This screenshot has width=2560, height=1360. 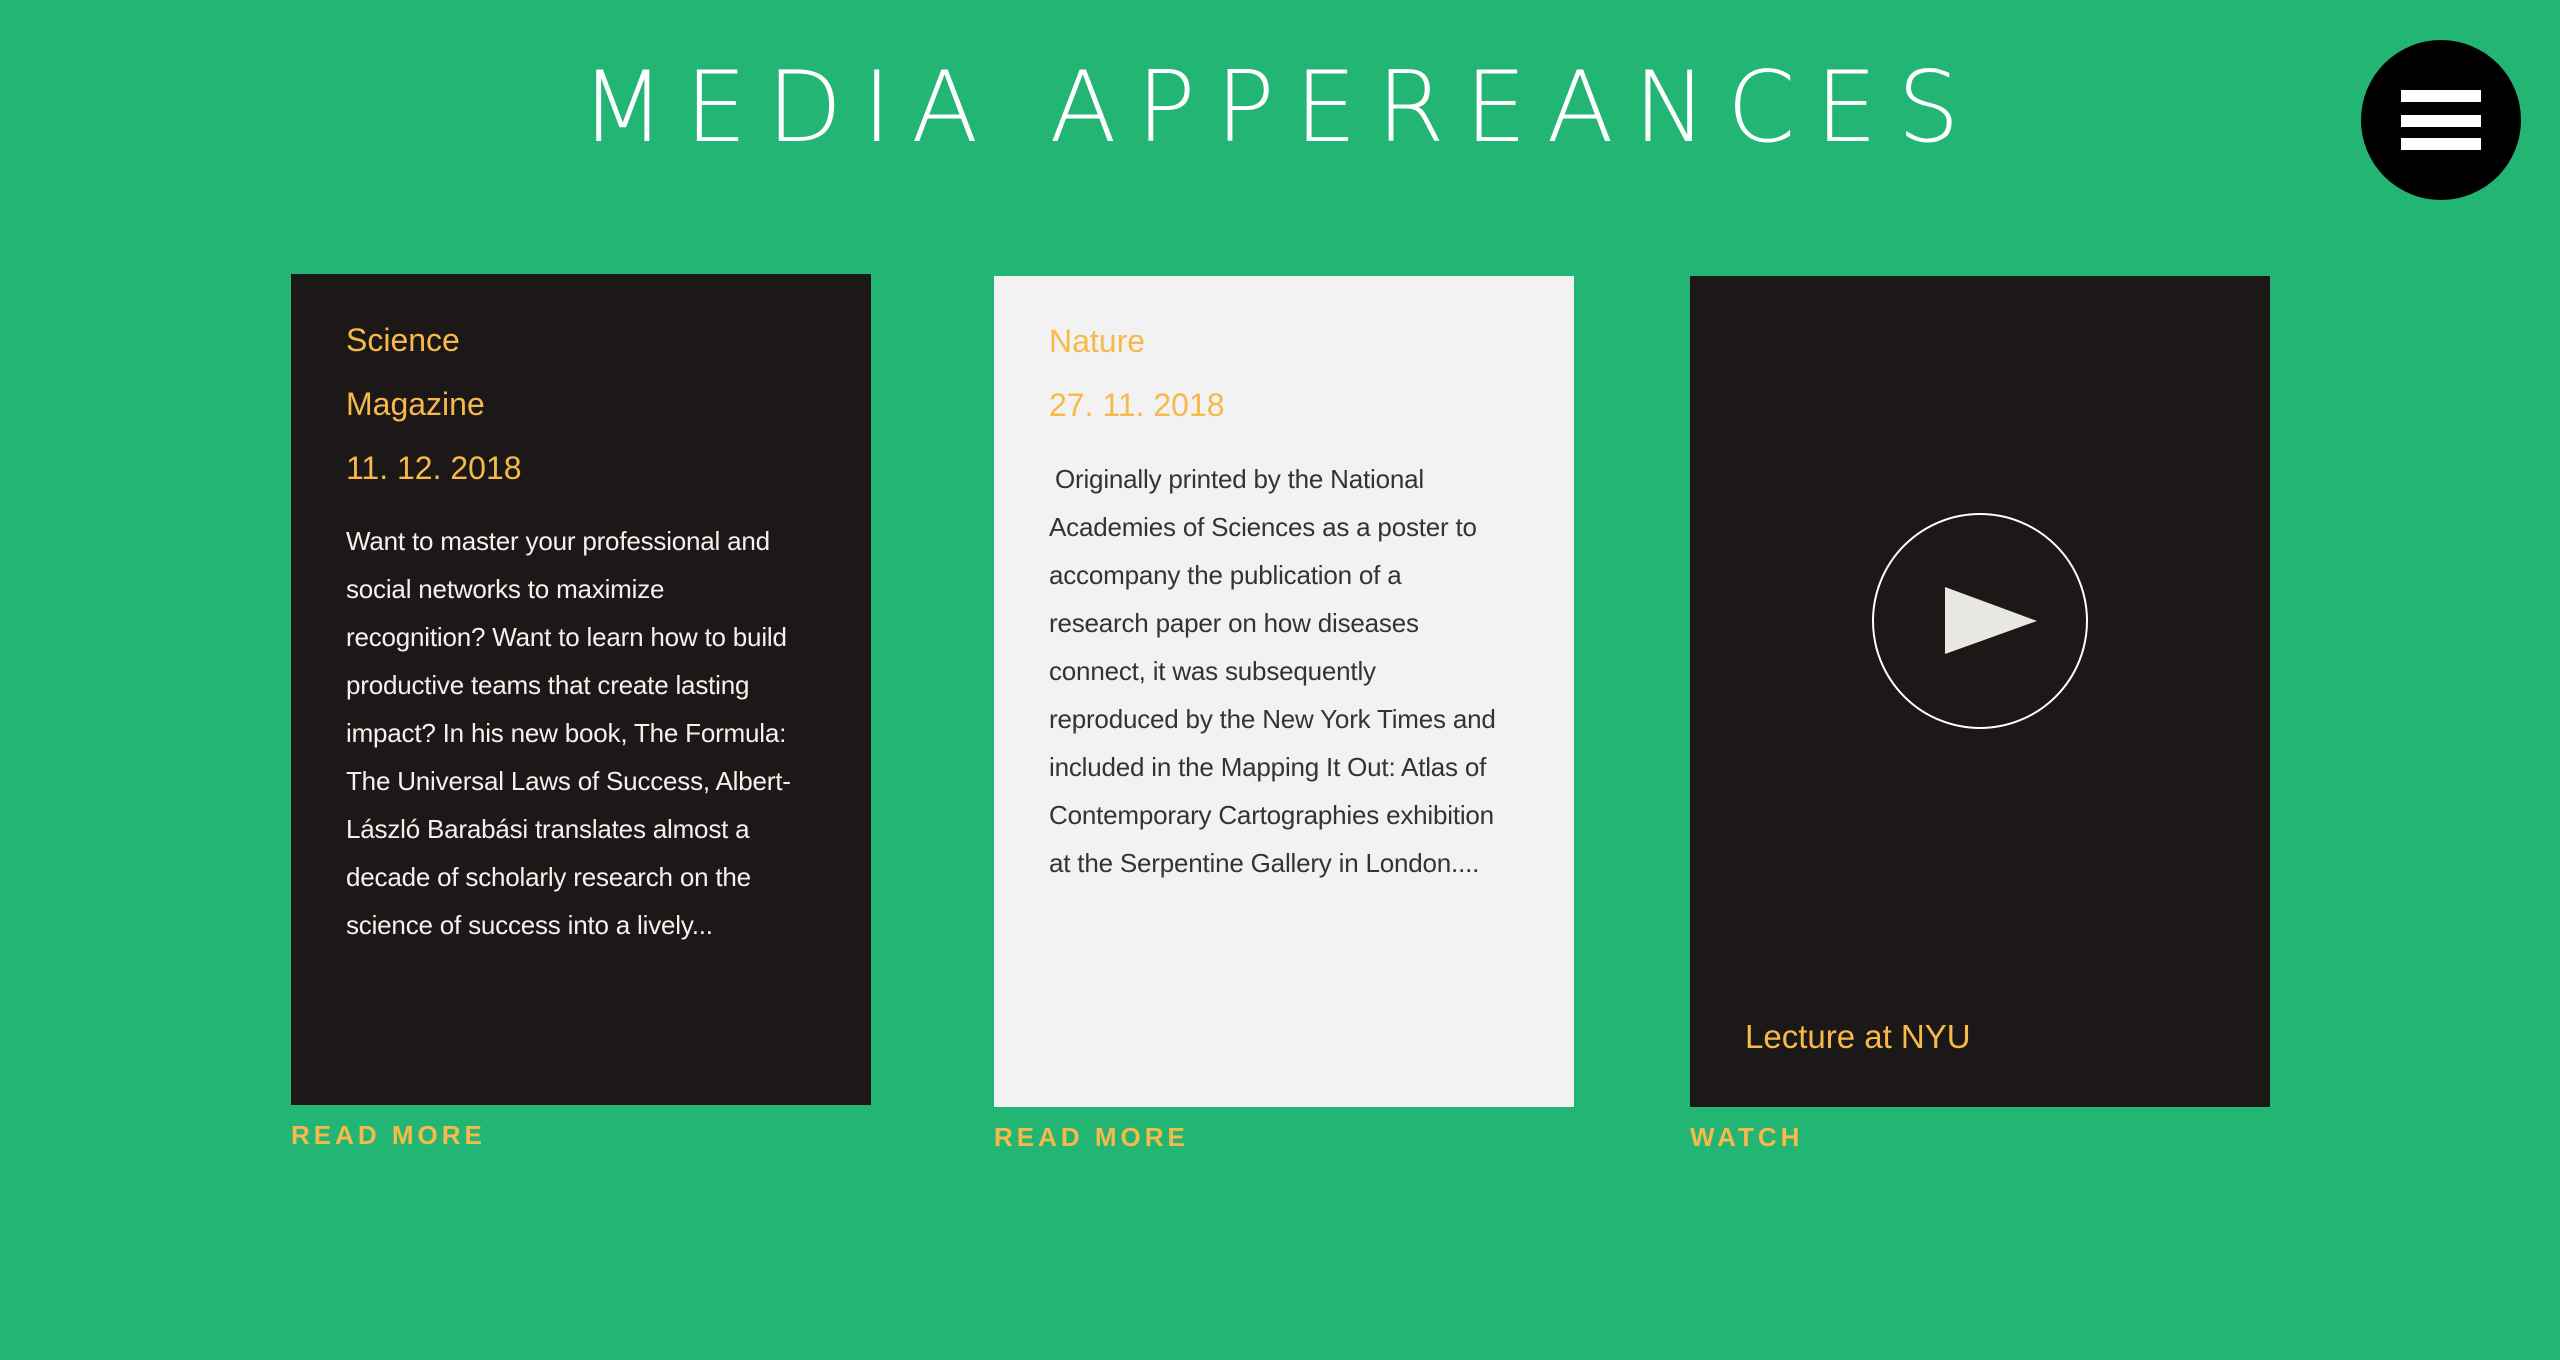 I want to click on play-button, so click(x=1980, y=621).